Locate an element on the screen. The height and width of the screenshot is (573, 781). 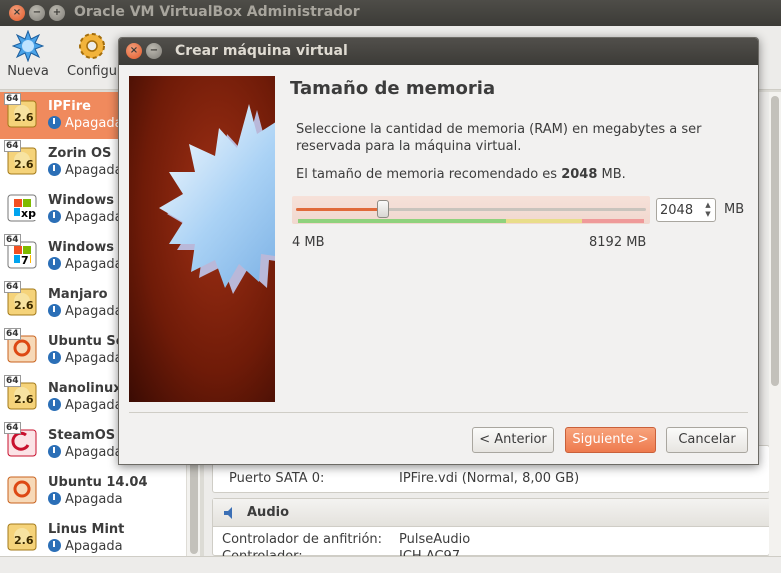
vm-list-item: 2.6 Linus Mint Apagada is located at coordinates (99, 535).